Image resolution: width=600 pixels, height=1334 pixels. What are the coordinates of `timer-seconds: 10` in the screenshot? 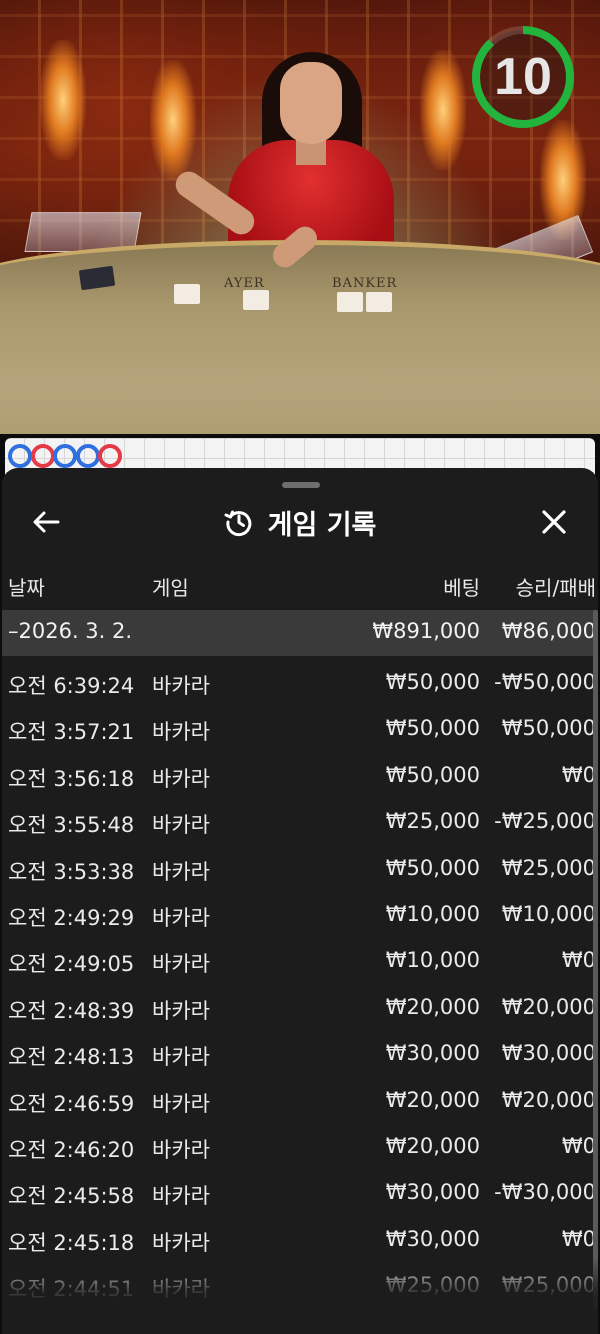 It's located at (523, 77).